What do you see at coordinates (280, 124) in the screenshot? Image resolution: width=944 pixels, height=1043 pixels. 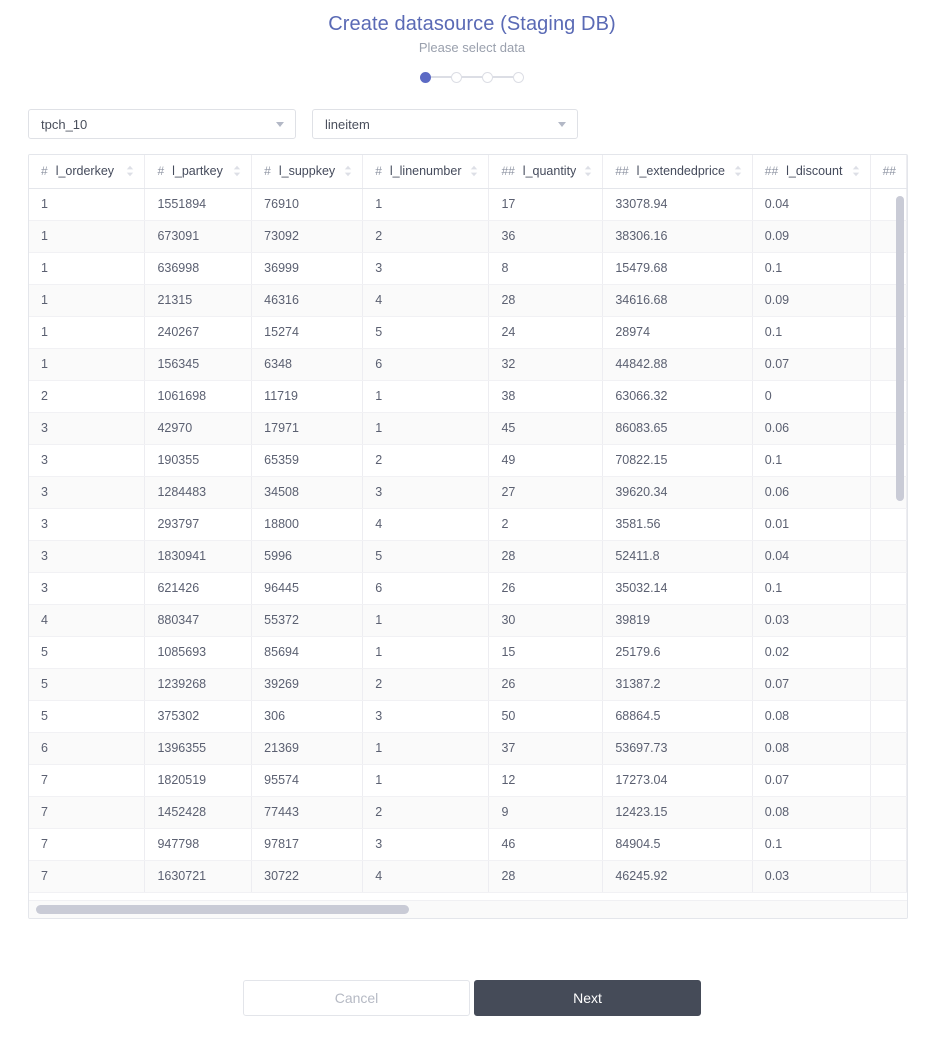 I see `chevron-down-icon` at bounding box center [280, 124].